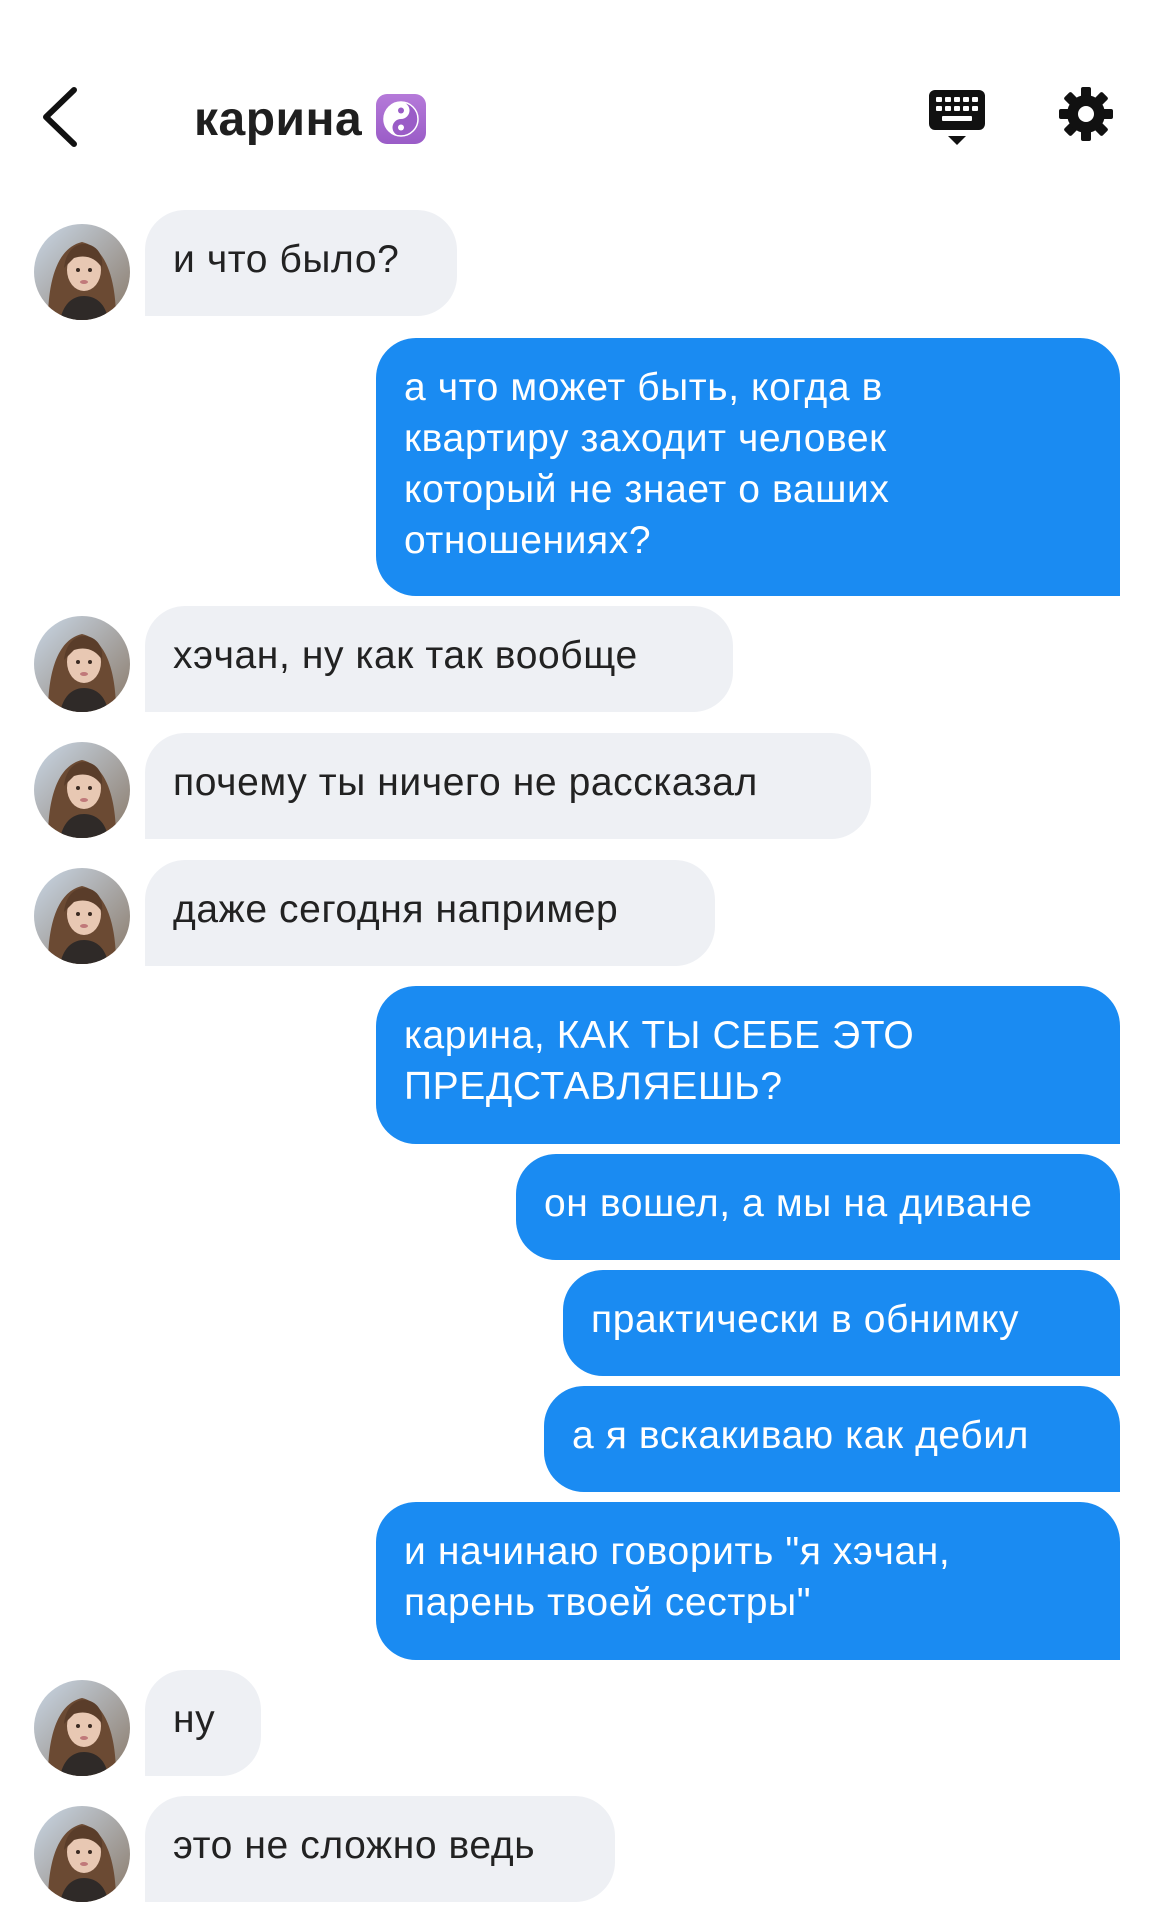 This screenshot has height=1920, width=1154. What do you see at coordinates (380, 1849) in the screenshot?
I see `incoming-message: это не сложно ведь` at bounding box center [380, 1849].